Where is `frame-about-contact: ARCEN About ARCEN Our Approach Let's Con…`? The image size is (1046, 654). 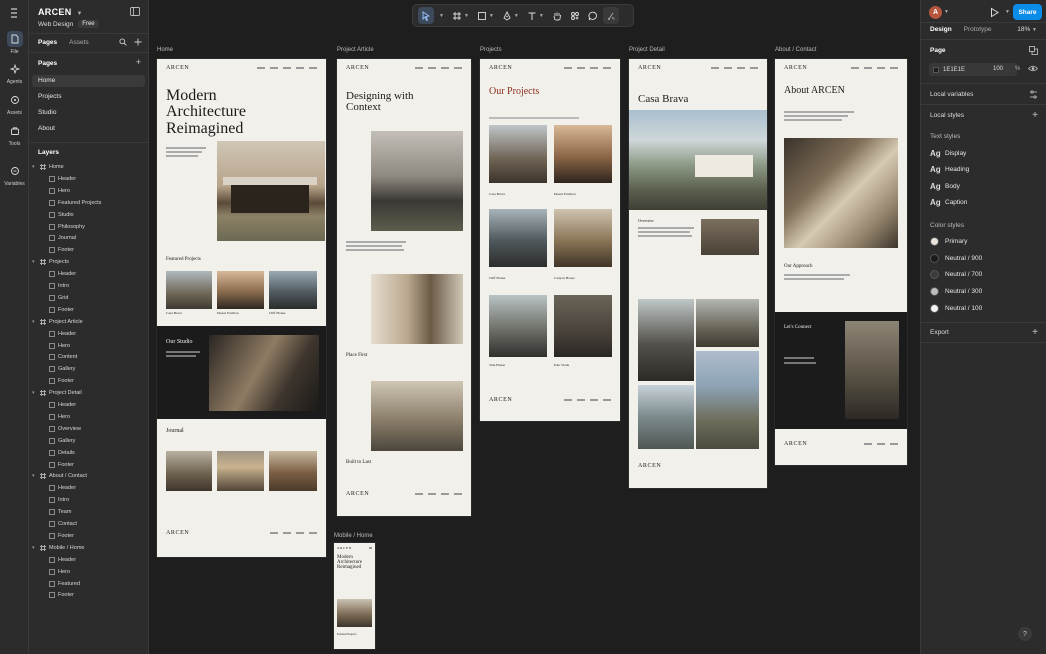
frame-about-contact: ARCEN About ARCEN Our Approach Let's Con… is located at coordinates (841, 262).